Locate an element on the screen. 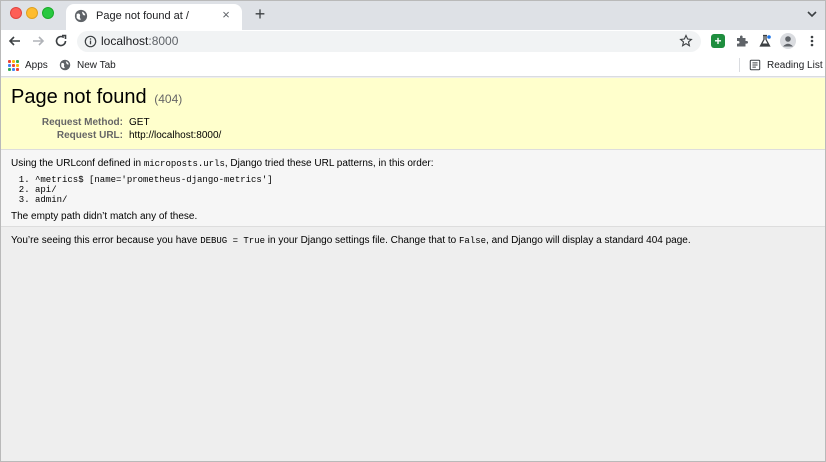  reload-icon is located at coordinates (61, 41).